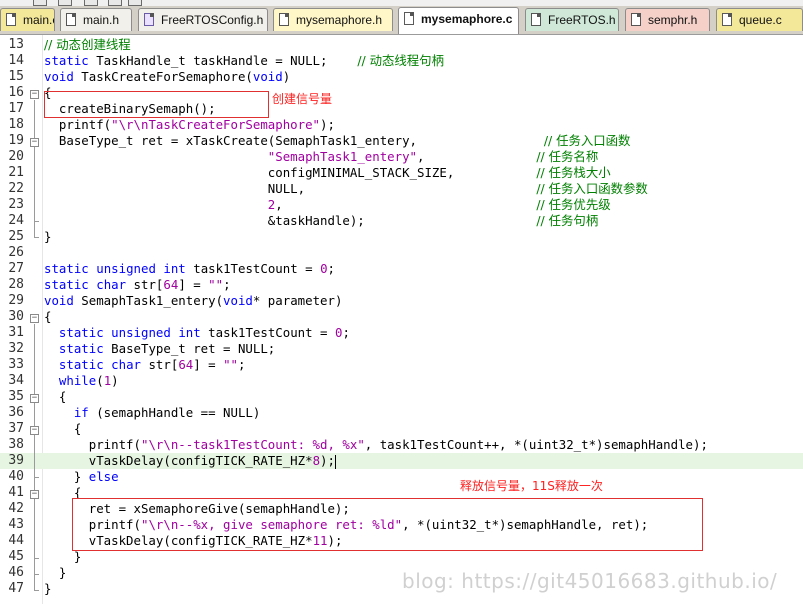 The height and width of the screenshot is (604, 803). Describe the element at coordinates (401, 317) in the screenshot. I see `code-line: 30 {` at that location.